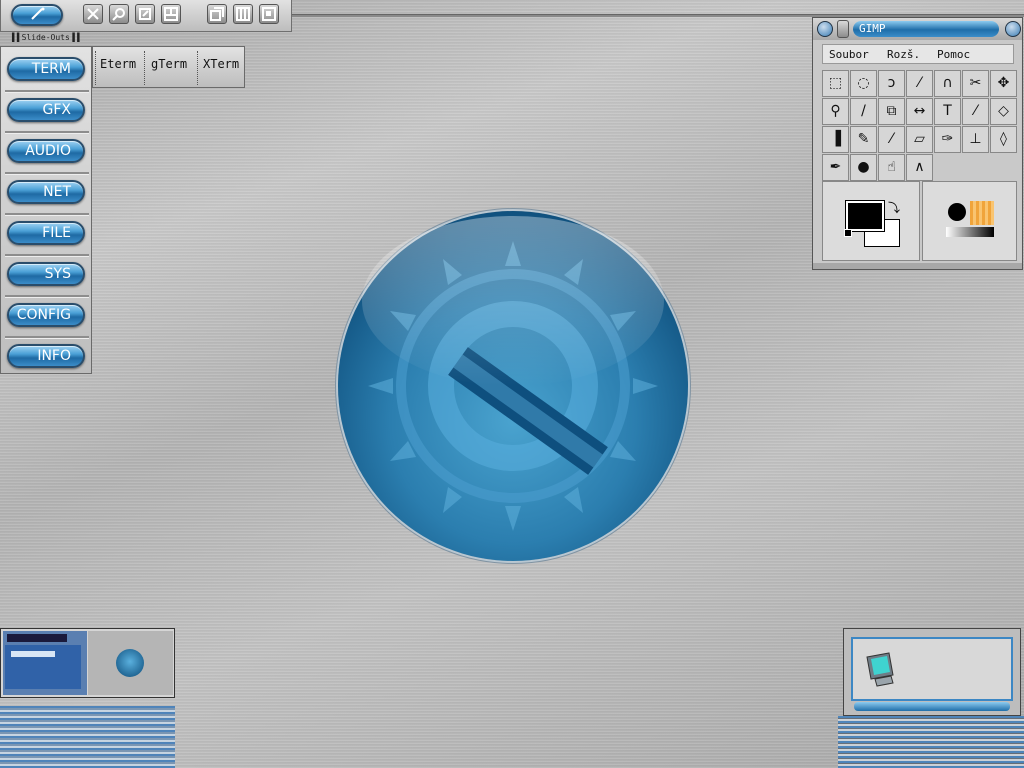  What do you see at coordinates (835, 139) in the screenshot?
I see `gradient-icon: ▐` at bounding box center [835, 139].